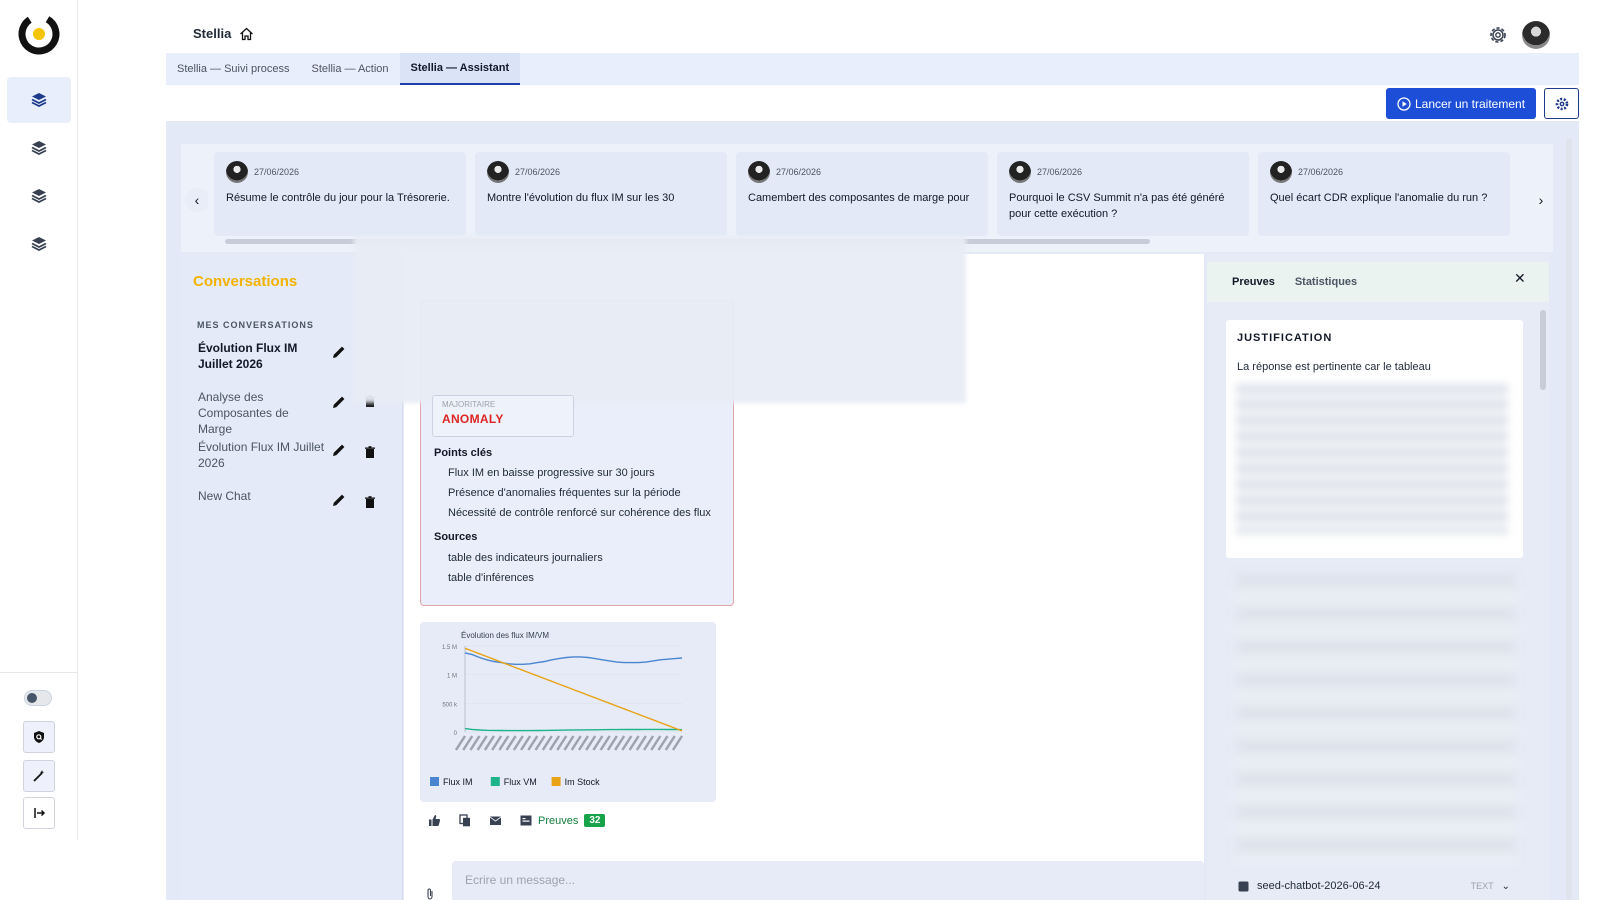 The height and width of the screenshot is (900, 1600). What do you see at coordinates (1376, 719) in the screenshot?
I see `evidence-list-blurred` at bounding box center [1376, 719].